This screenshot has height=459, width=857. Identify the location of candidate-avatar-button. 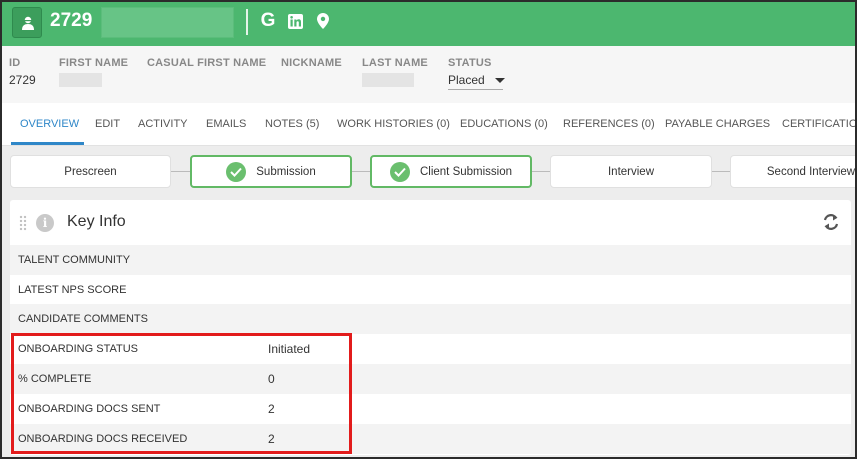
(27, 22).